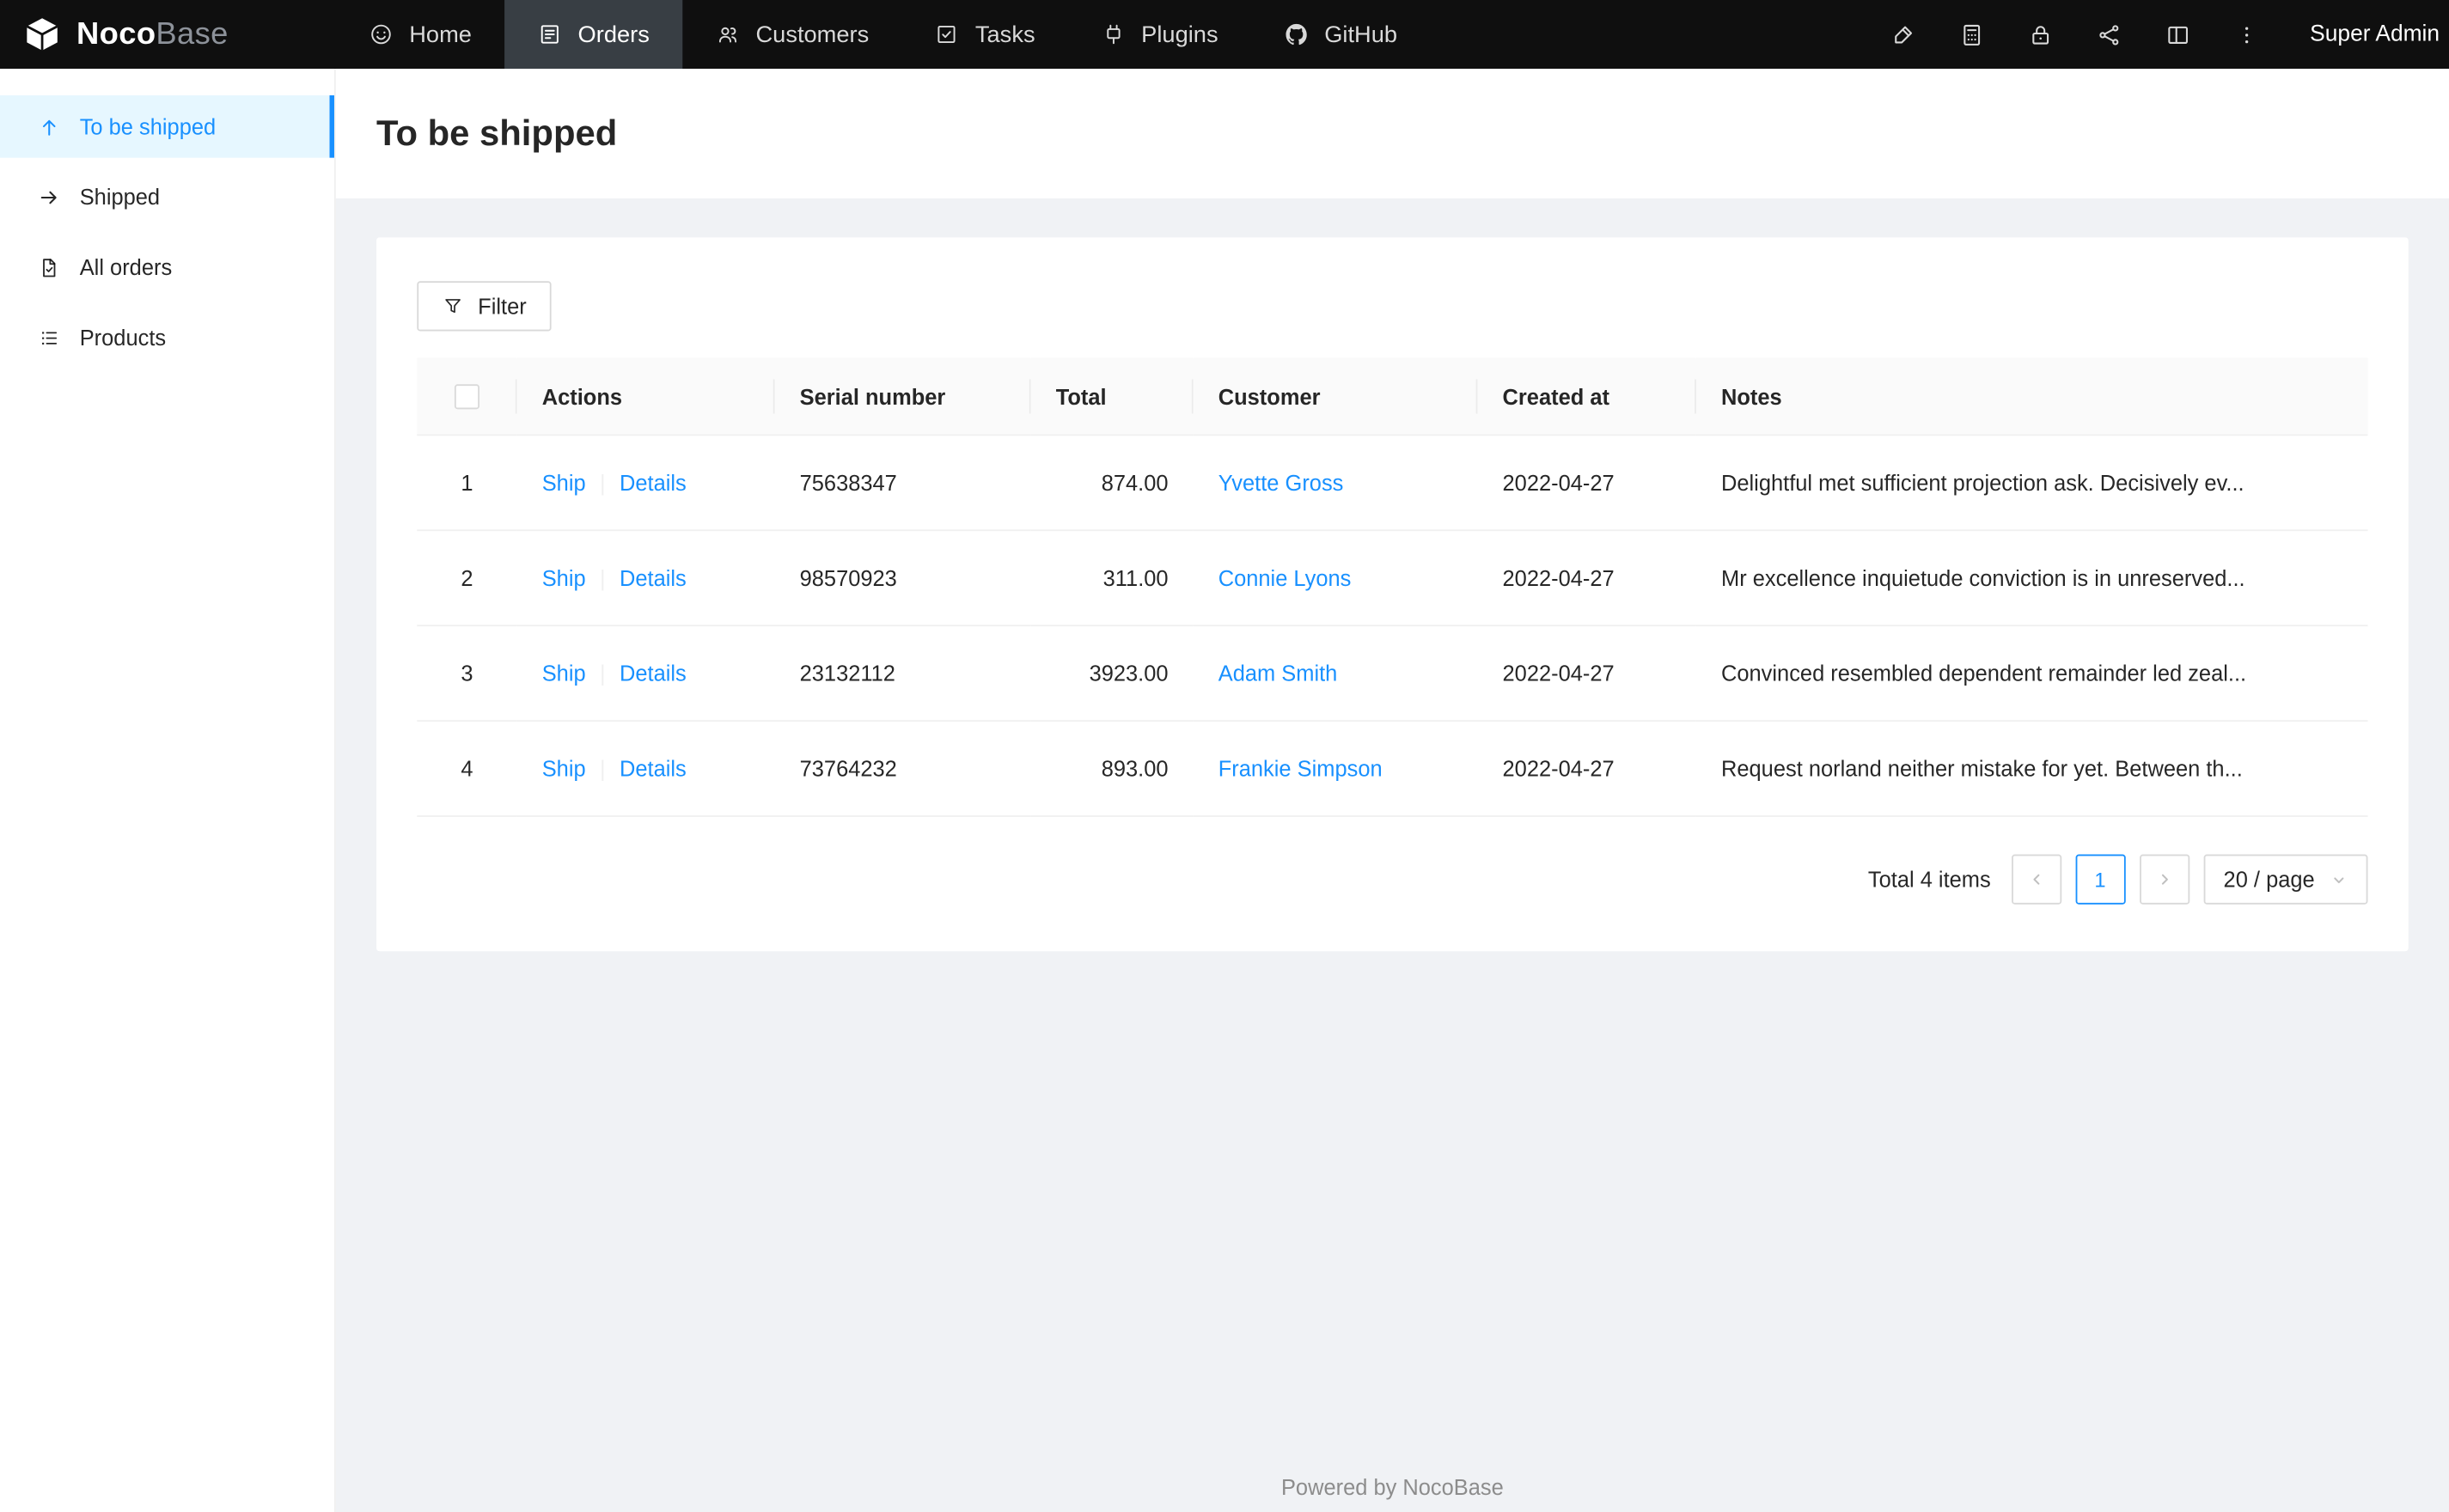  What do you see at coordinates (613, 34) in the screenshot?
I see `nav-item-label: Orders` at bounding box center [613, 34].